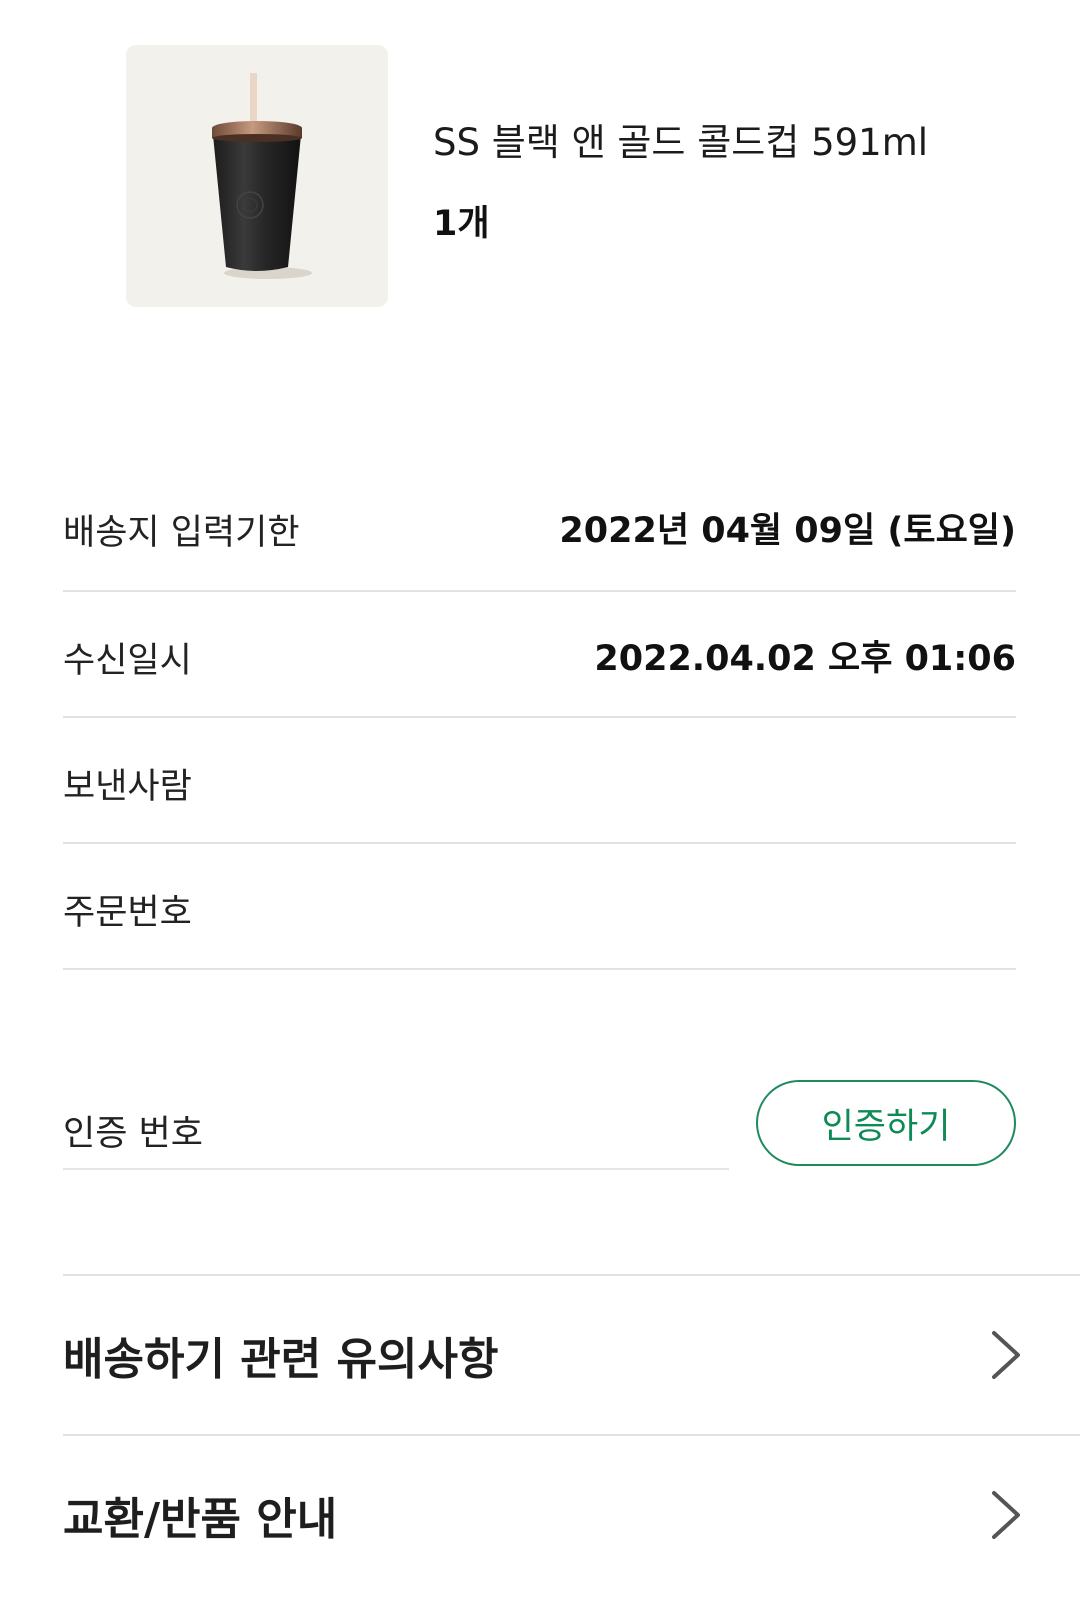 Image resolution: width=1080 pixels, height=1607 pixels. What do you see at coordinates (181, 533) in the screenshot?
I see `info-label: 배송지 입력기한` at bounding box center [181, 533].